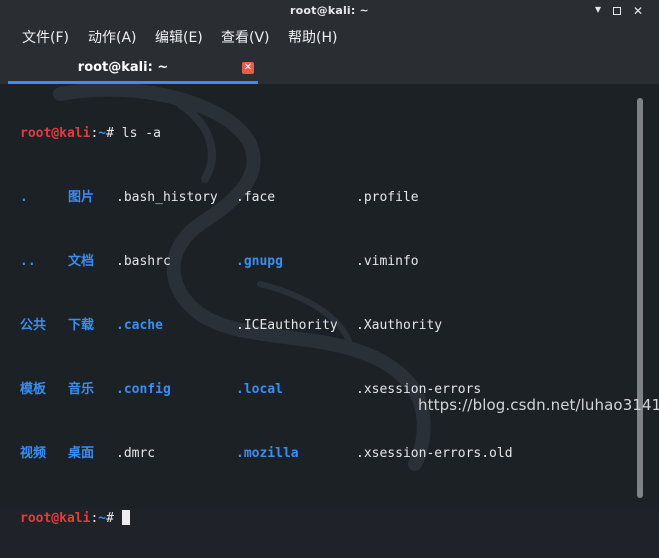  What do you see at coordinates (28, 261) in the screenshot?
I see `dir-entry: ..` at bounding box center [28, 261].